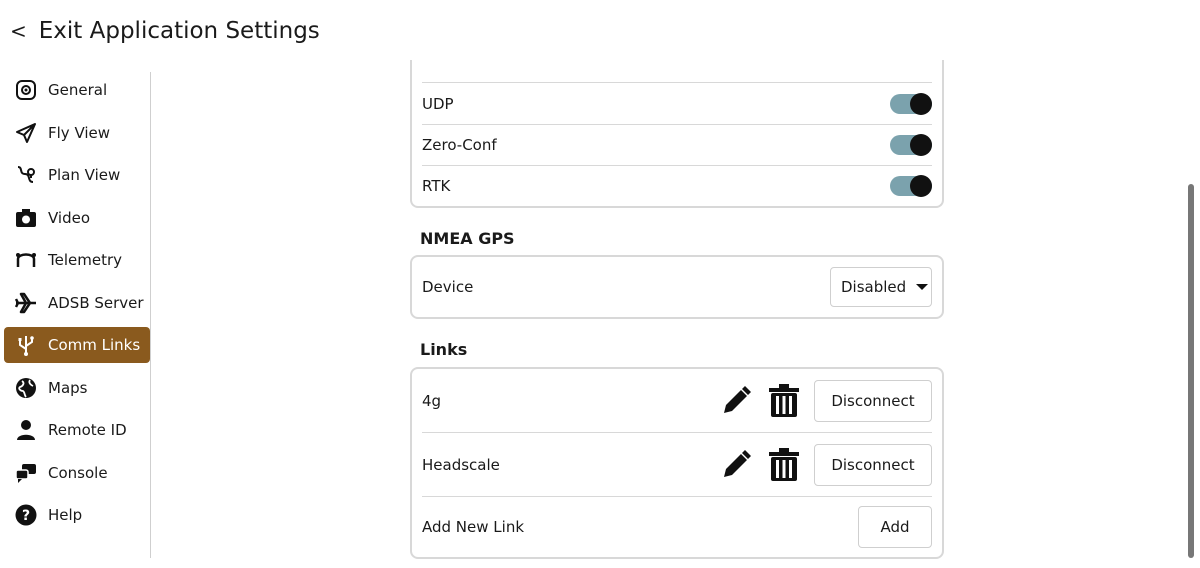  What do you see at coordinates (473, 527) in the screenshot?
I see `add-link-label: Add New Link` at bounding box center [473, 527].